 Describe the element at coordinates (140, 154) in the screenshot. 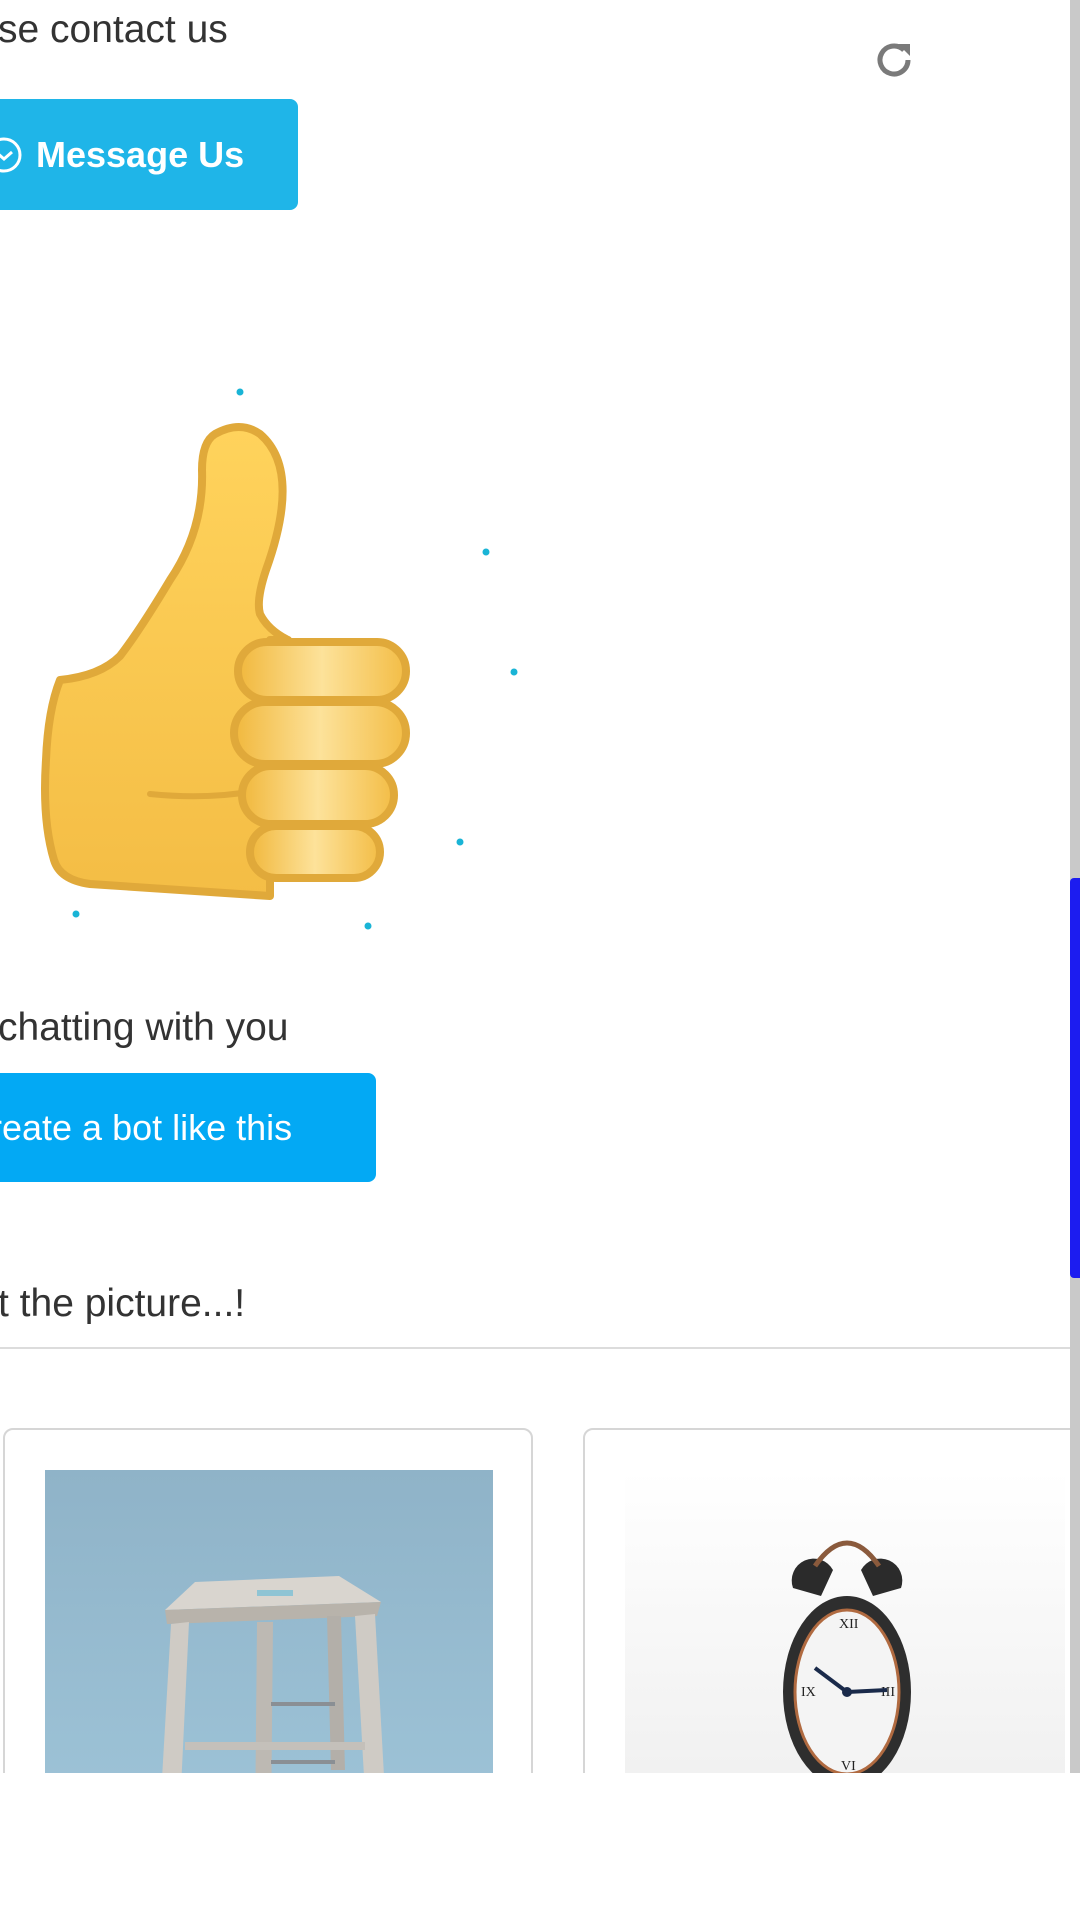

I see `message-us-label: Message Us` at that location.